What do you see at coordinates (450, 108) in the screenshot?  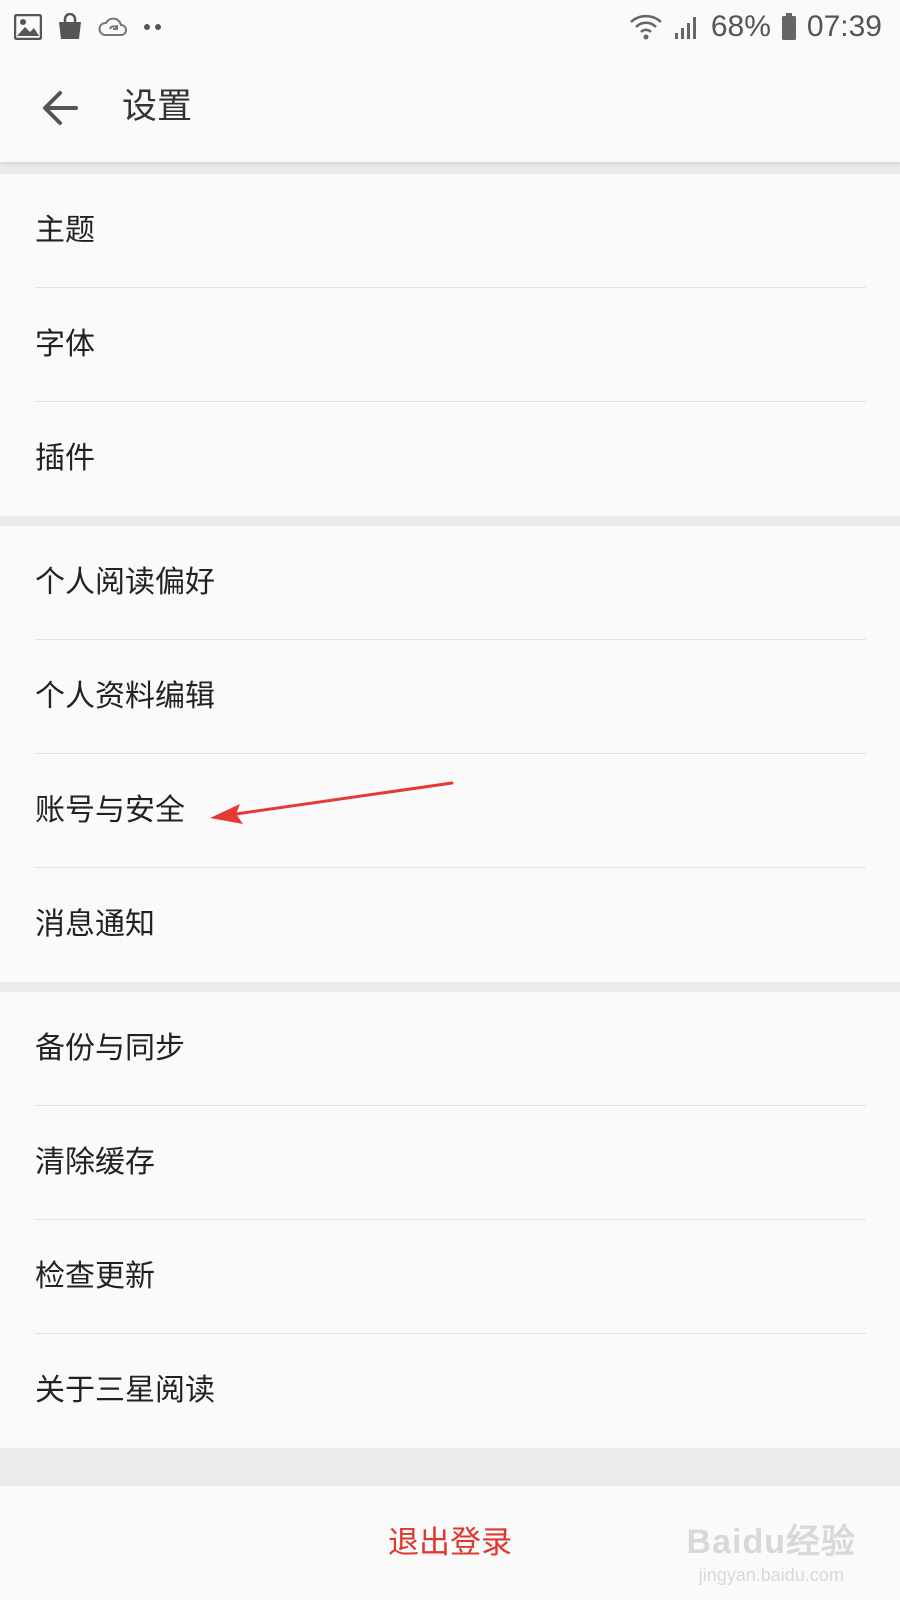 I see `app-bar: 设置` at bounding box center [450, 108].